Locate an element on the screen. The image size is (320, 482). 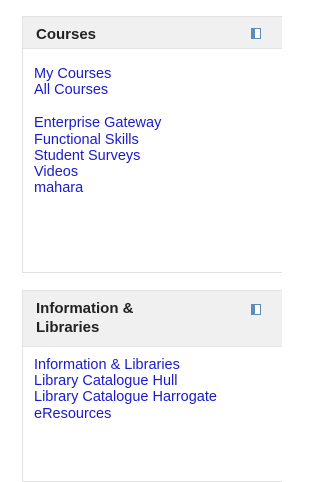
courses-block-title: Courses is located at coordinates (66, 34).